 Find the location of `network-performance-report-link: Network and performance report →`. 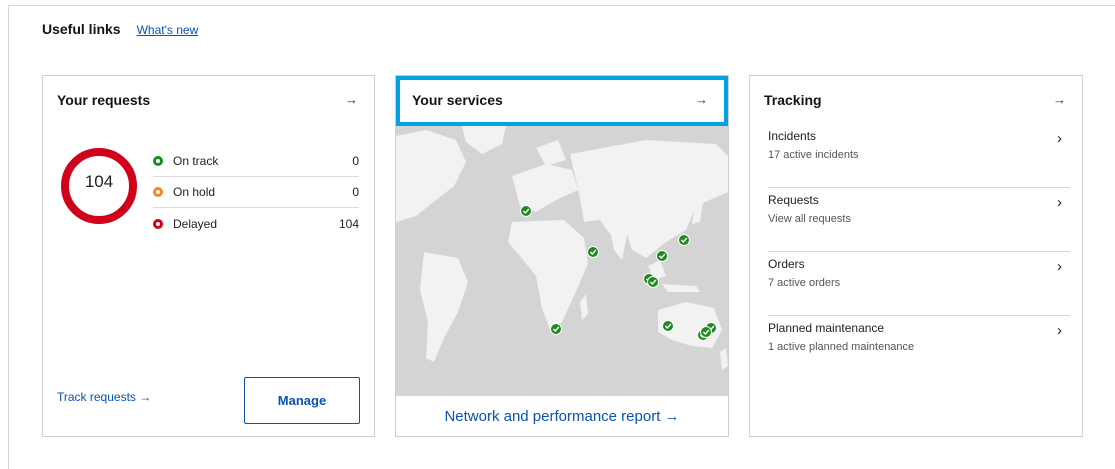

network-performance-report-link: Network and performance report → is located at coordinates (562, 416).